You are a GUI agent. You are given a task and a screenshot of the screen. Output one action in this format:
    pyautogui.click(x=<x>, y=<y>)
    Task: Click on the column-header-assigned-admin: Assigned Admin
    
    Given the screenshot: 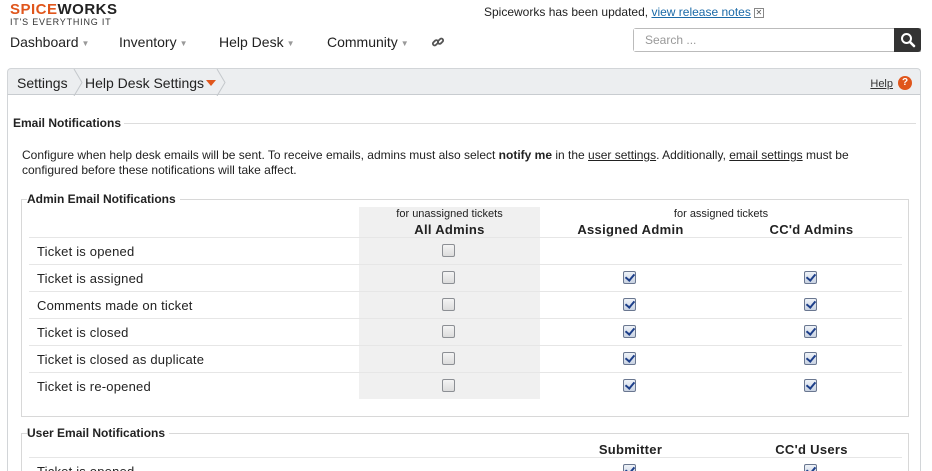 What is the action you would take?
    pyautogui.click(x=630, y=229)
    